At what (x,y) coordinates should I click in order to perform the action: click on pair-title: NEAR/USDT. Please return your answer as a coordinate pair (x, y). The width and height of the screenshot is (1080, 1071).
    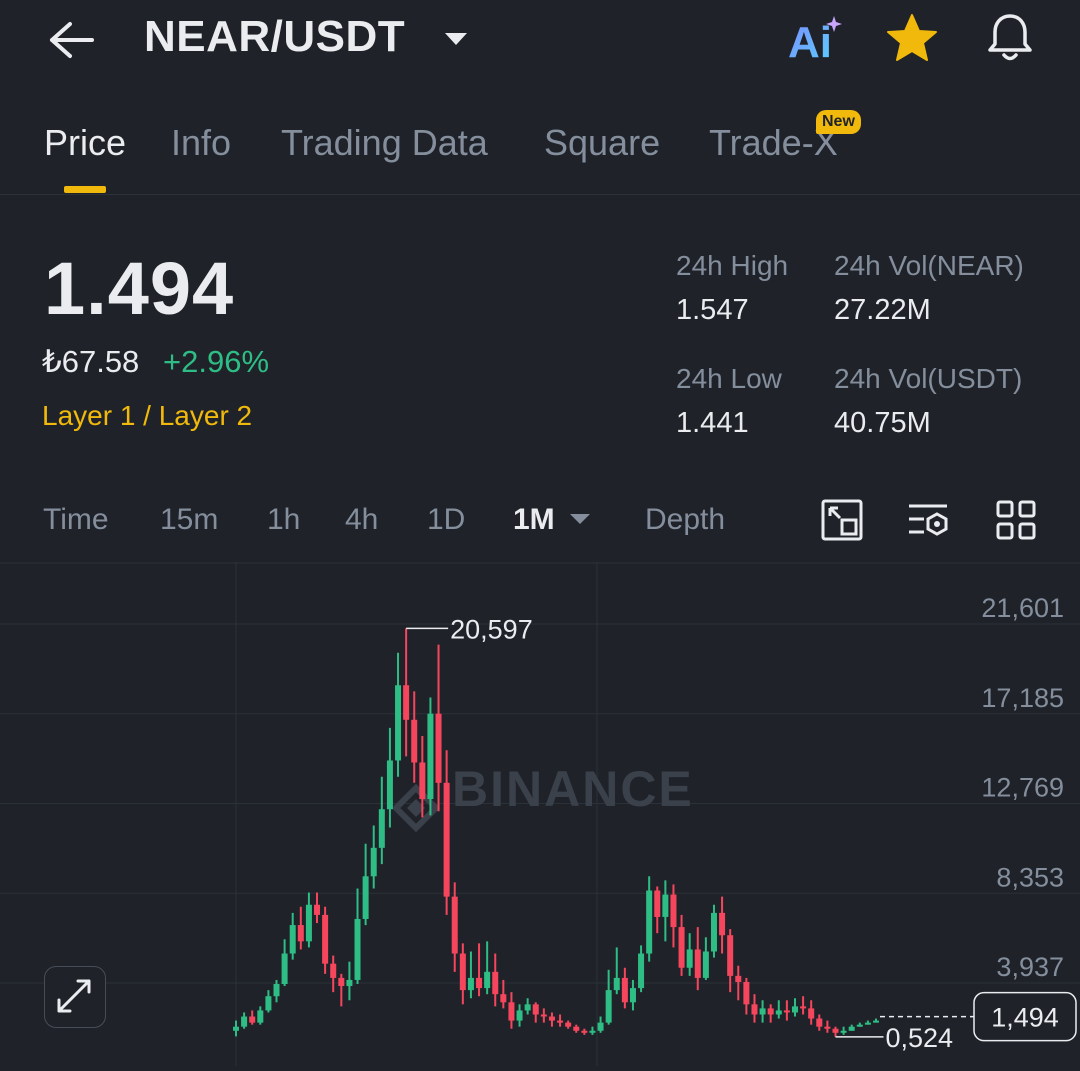
    Looking at the image, I should click on (274, 37).